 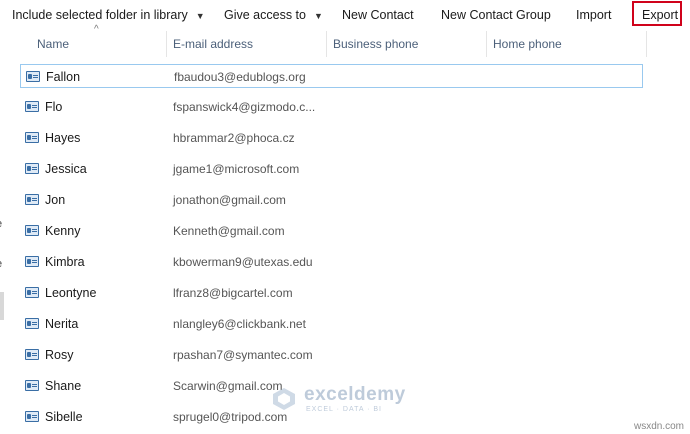 What do you see at coordinates (233, 293) in the screenshot?
I see `contact-email: lfranz8@bigcartel.com` at bounding box center [233, 293].